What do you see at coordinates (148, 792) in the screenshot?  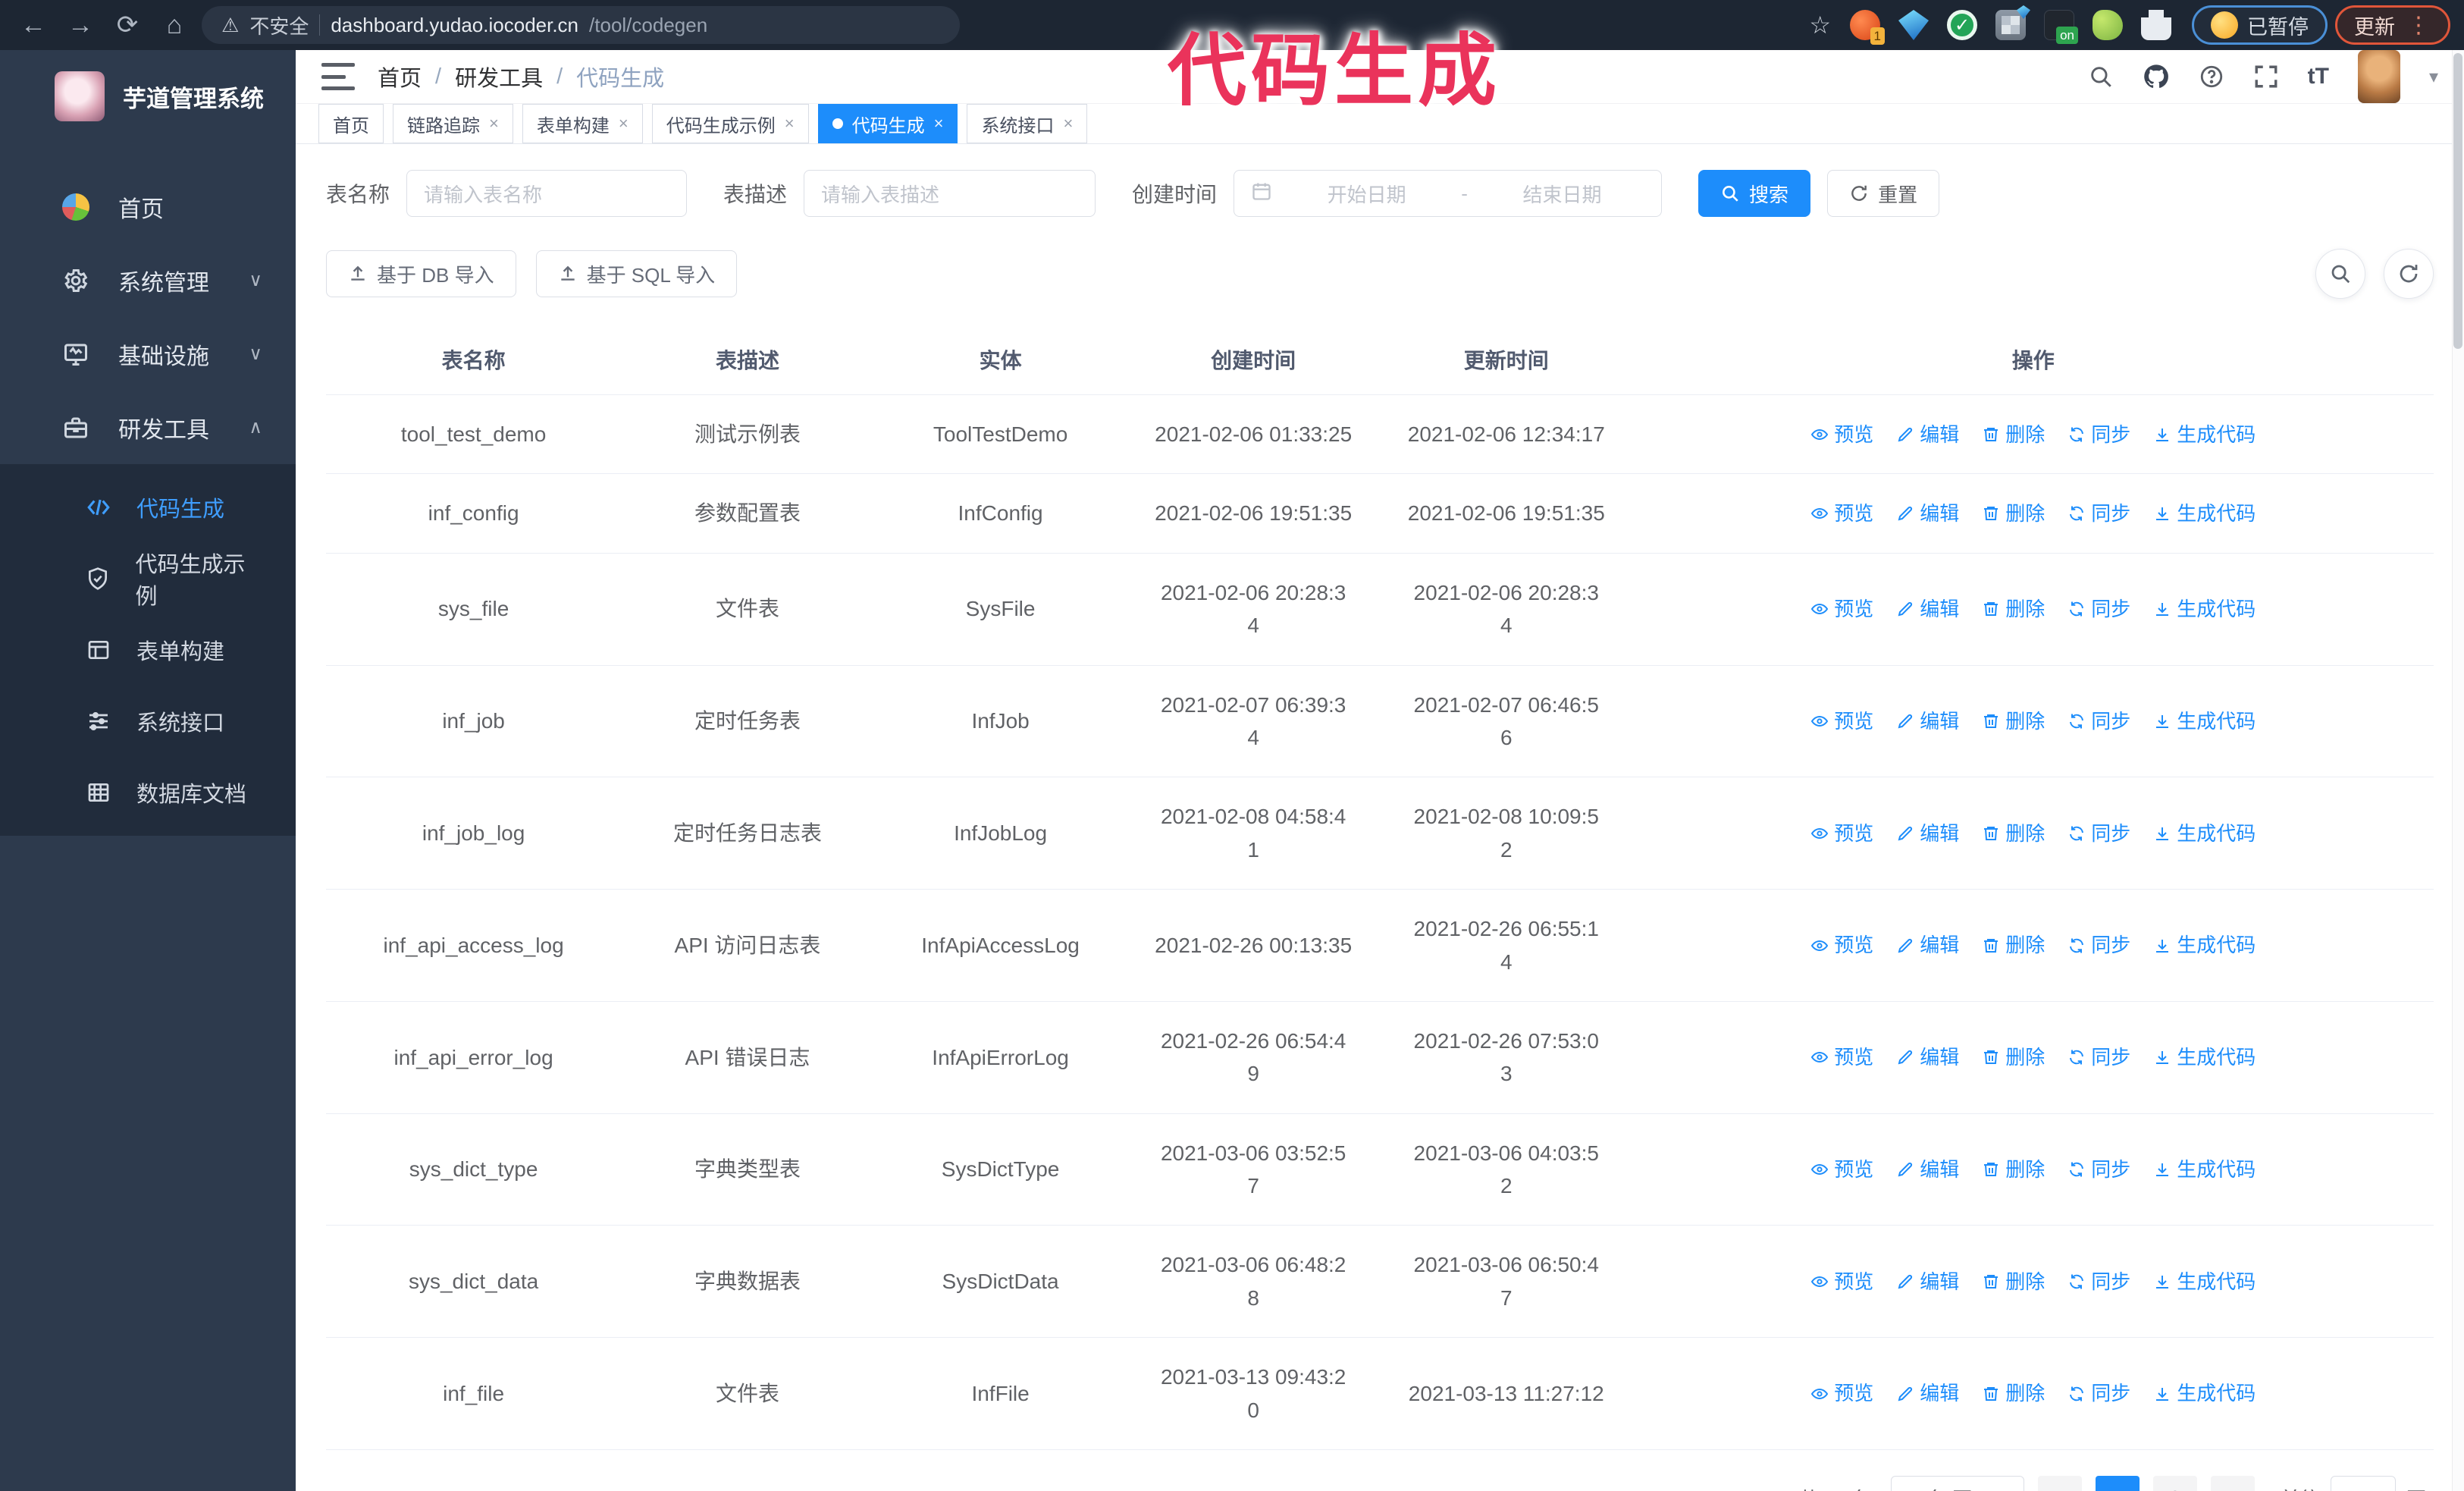 I see `submenu-item-db: 数据库文档` at bounding box center [148, 792].